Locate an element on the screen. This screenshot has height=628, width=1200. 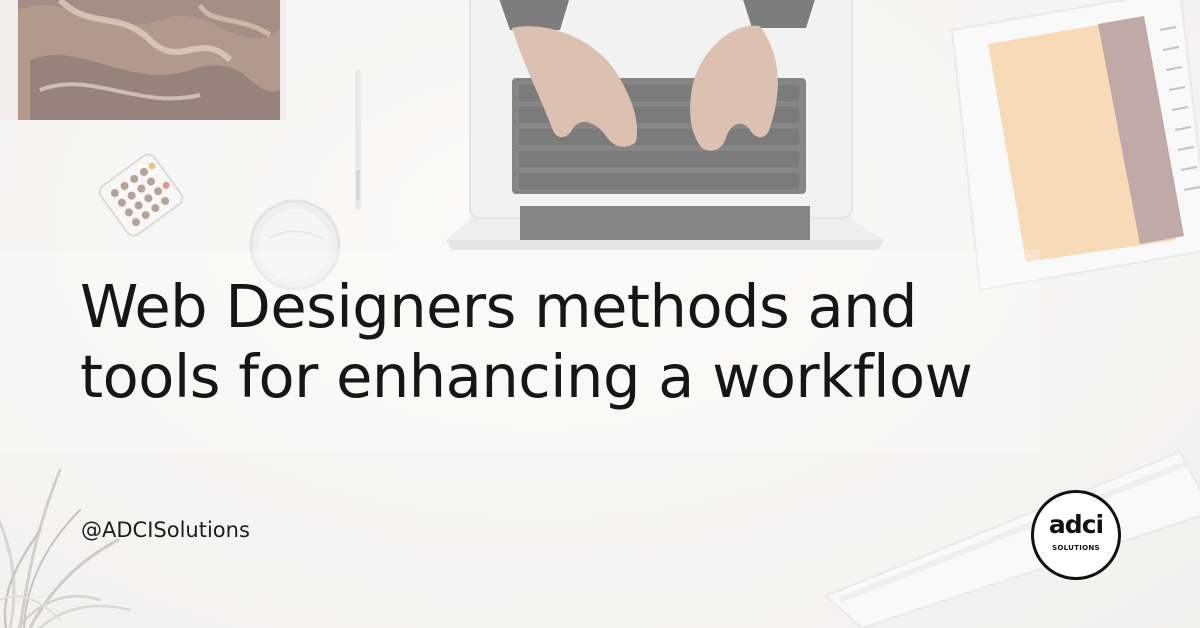
brand-logo: adci SOLUTIONS is located at coordinates (1076, 535).